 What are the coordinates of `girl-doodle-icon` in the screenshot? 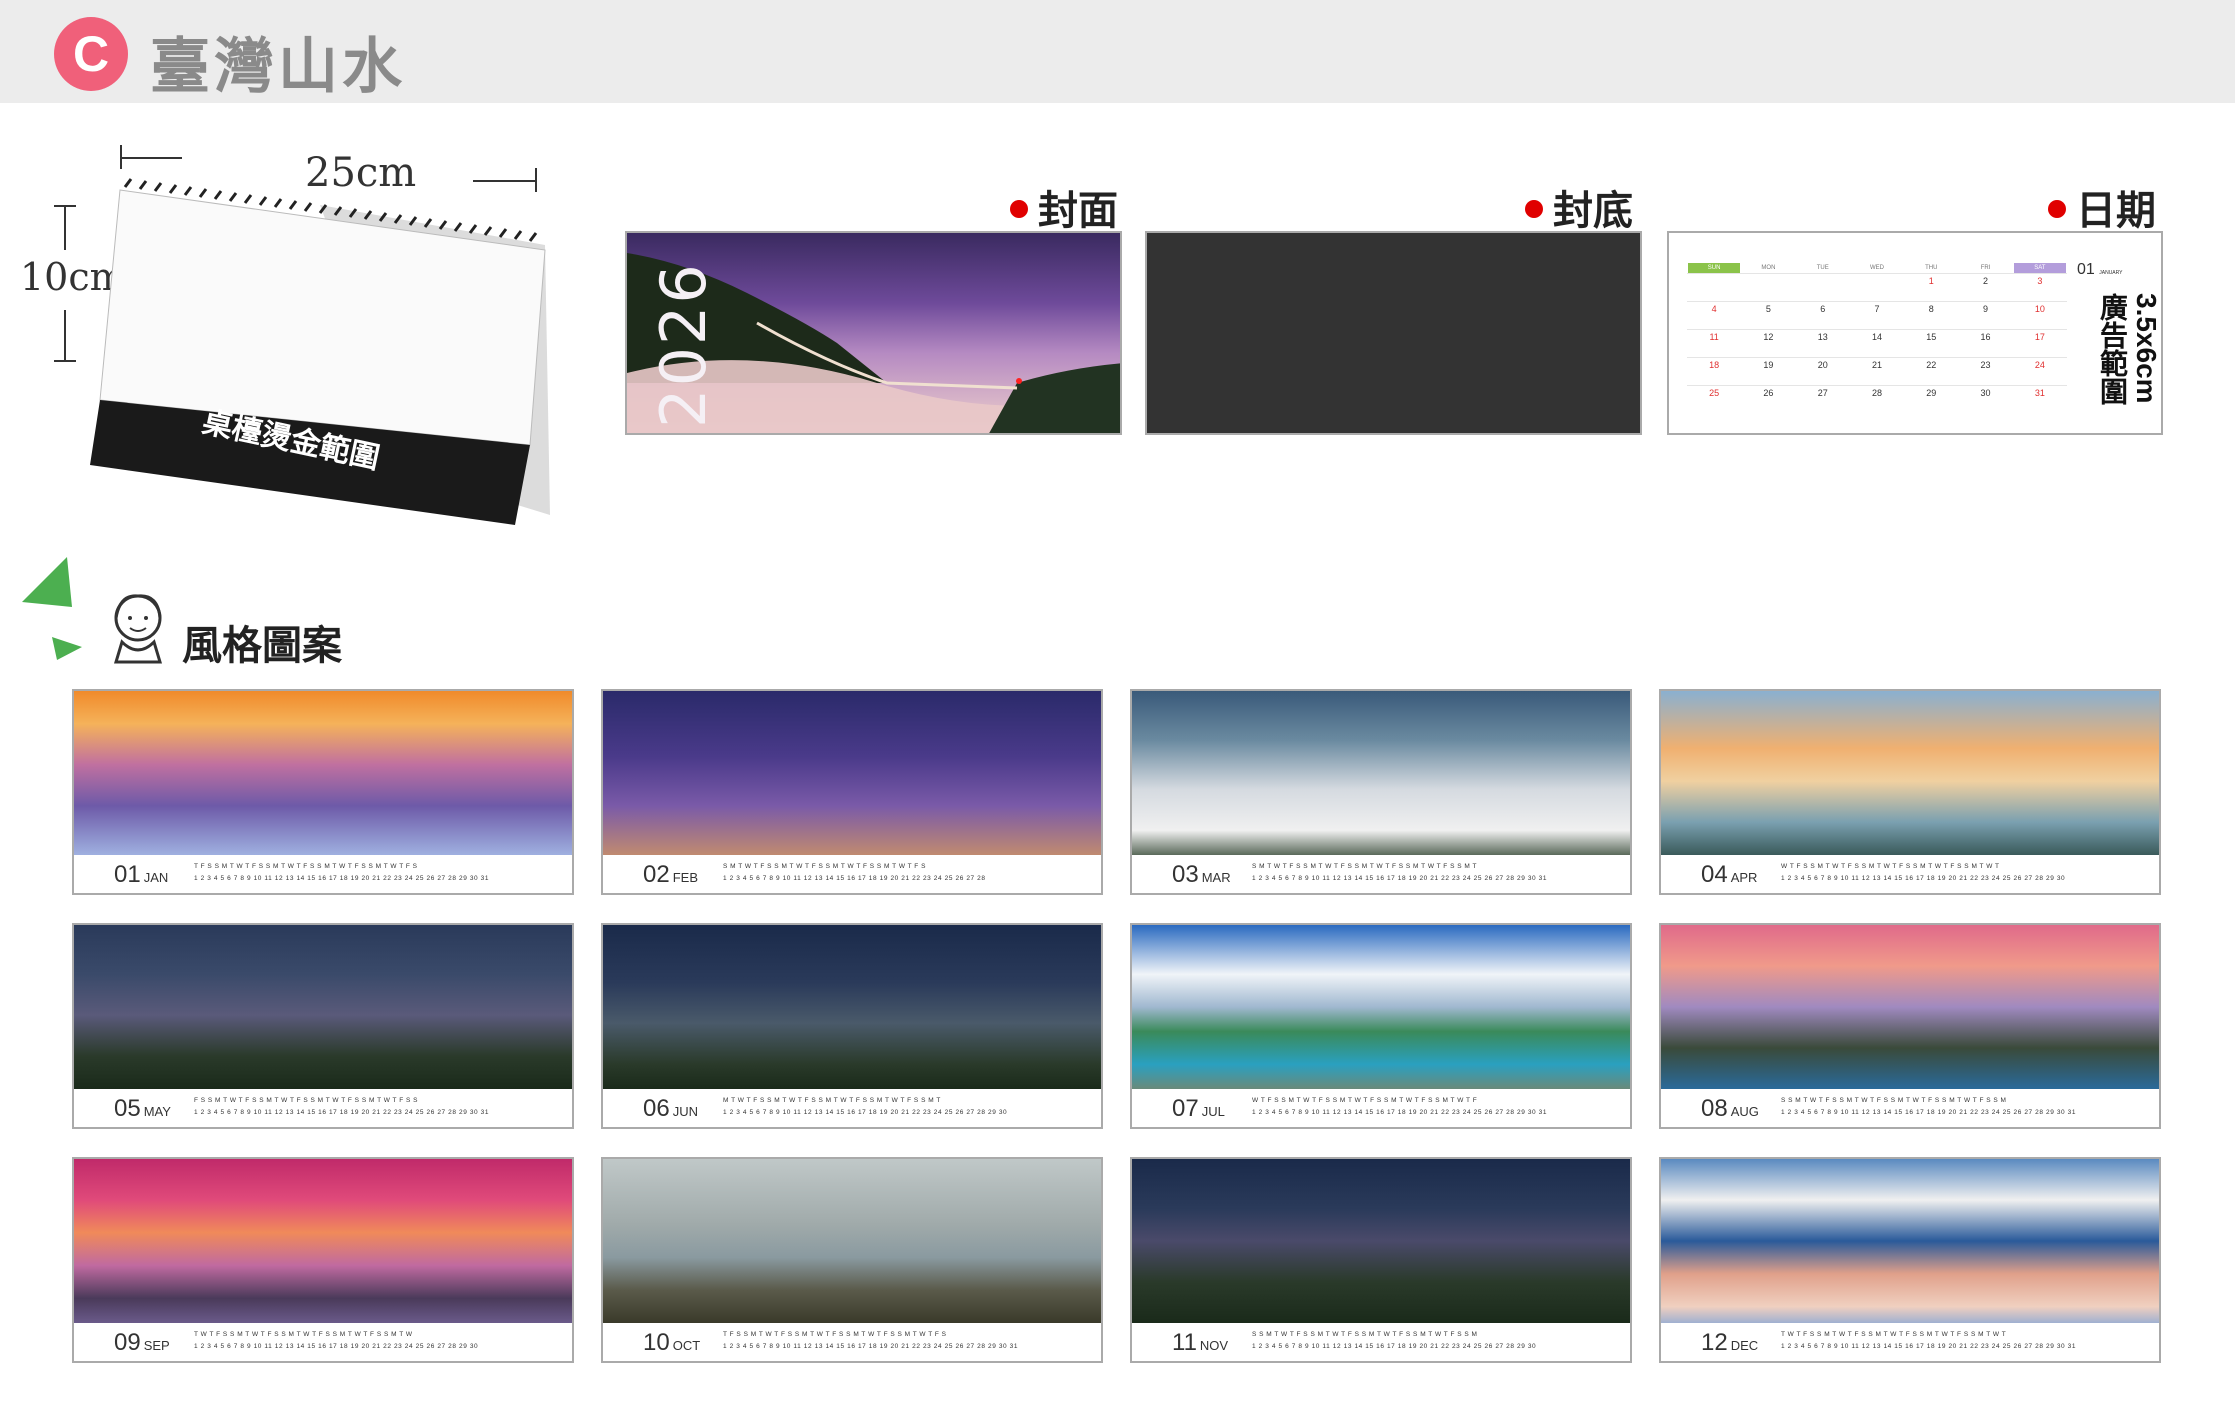 It's located at (138, 629).